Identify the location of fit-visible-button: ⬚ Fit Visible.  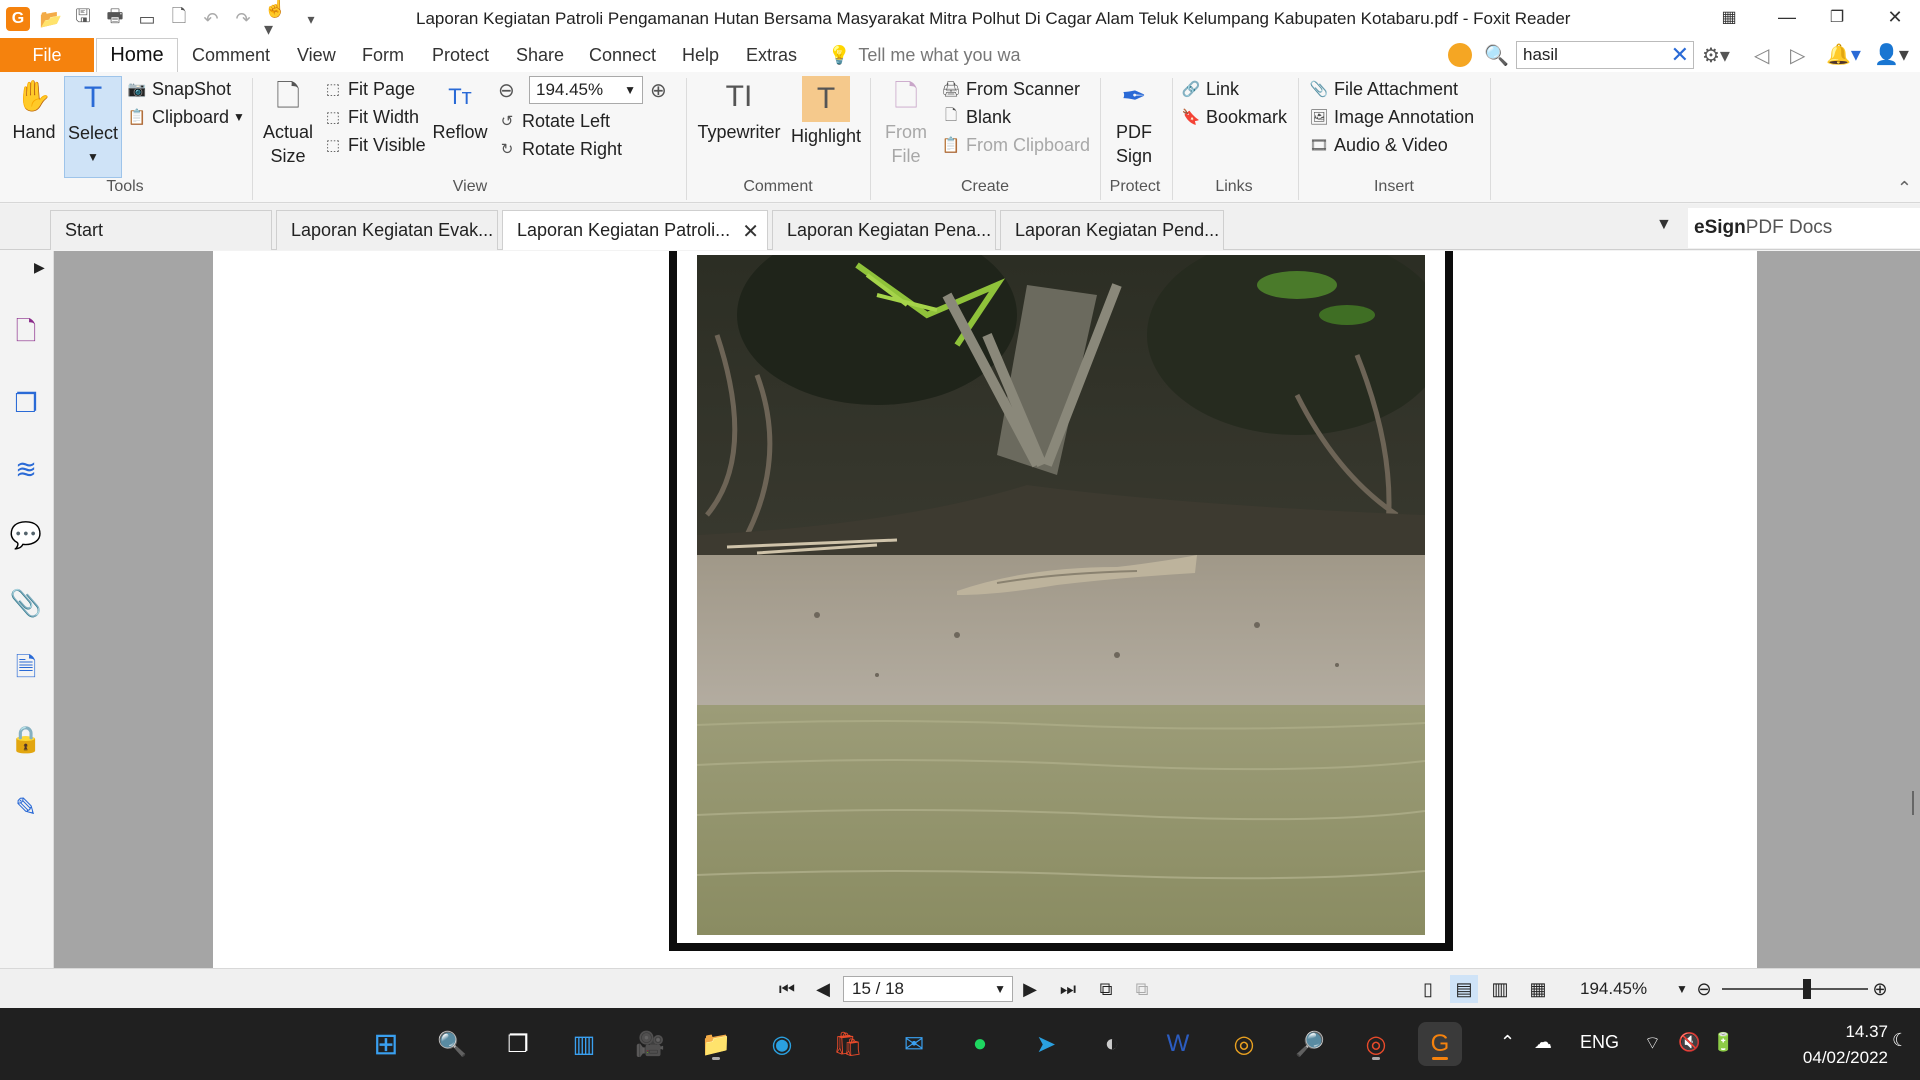
(374, 145).